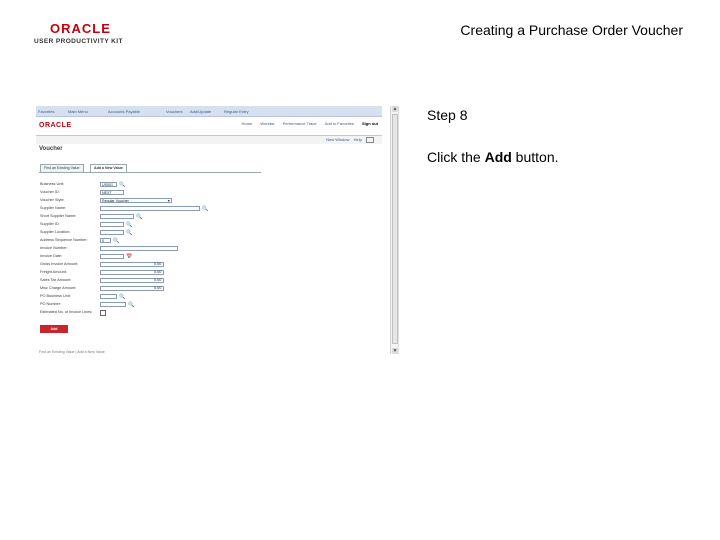 The image size is (720, 540). I want to click on scrollbar-thumb, so click(395, 229).